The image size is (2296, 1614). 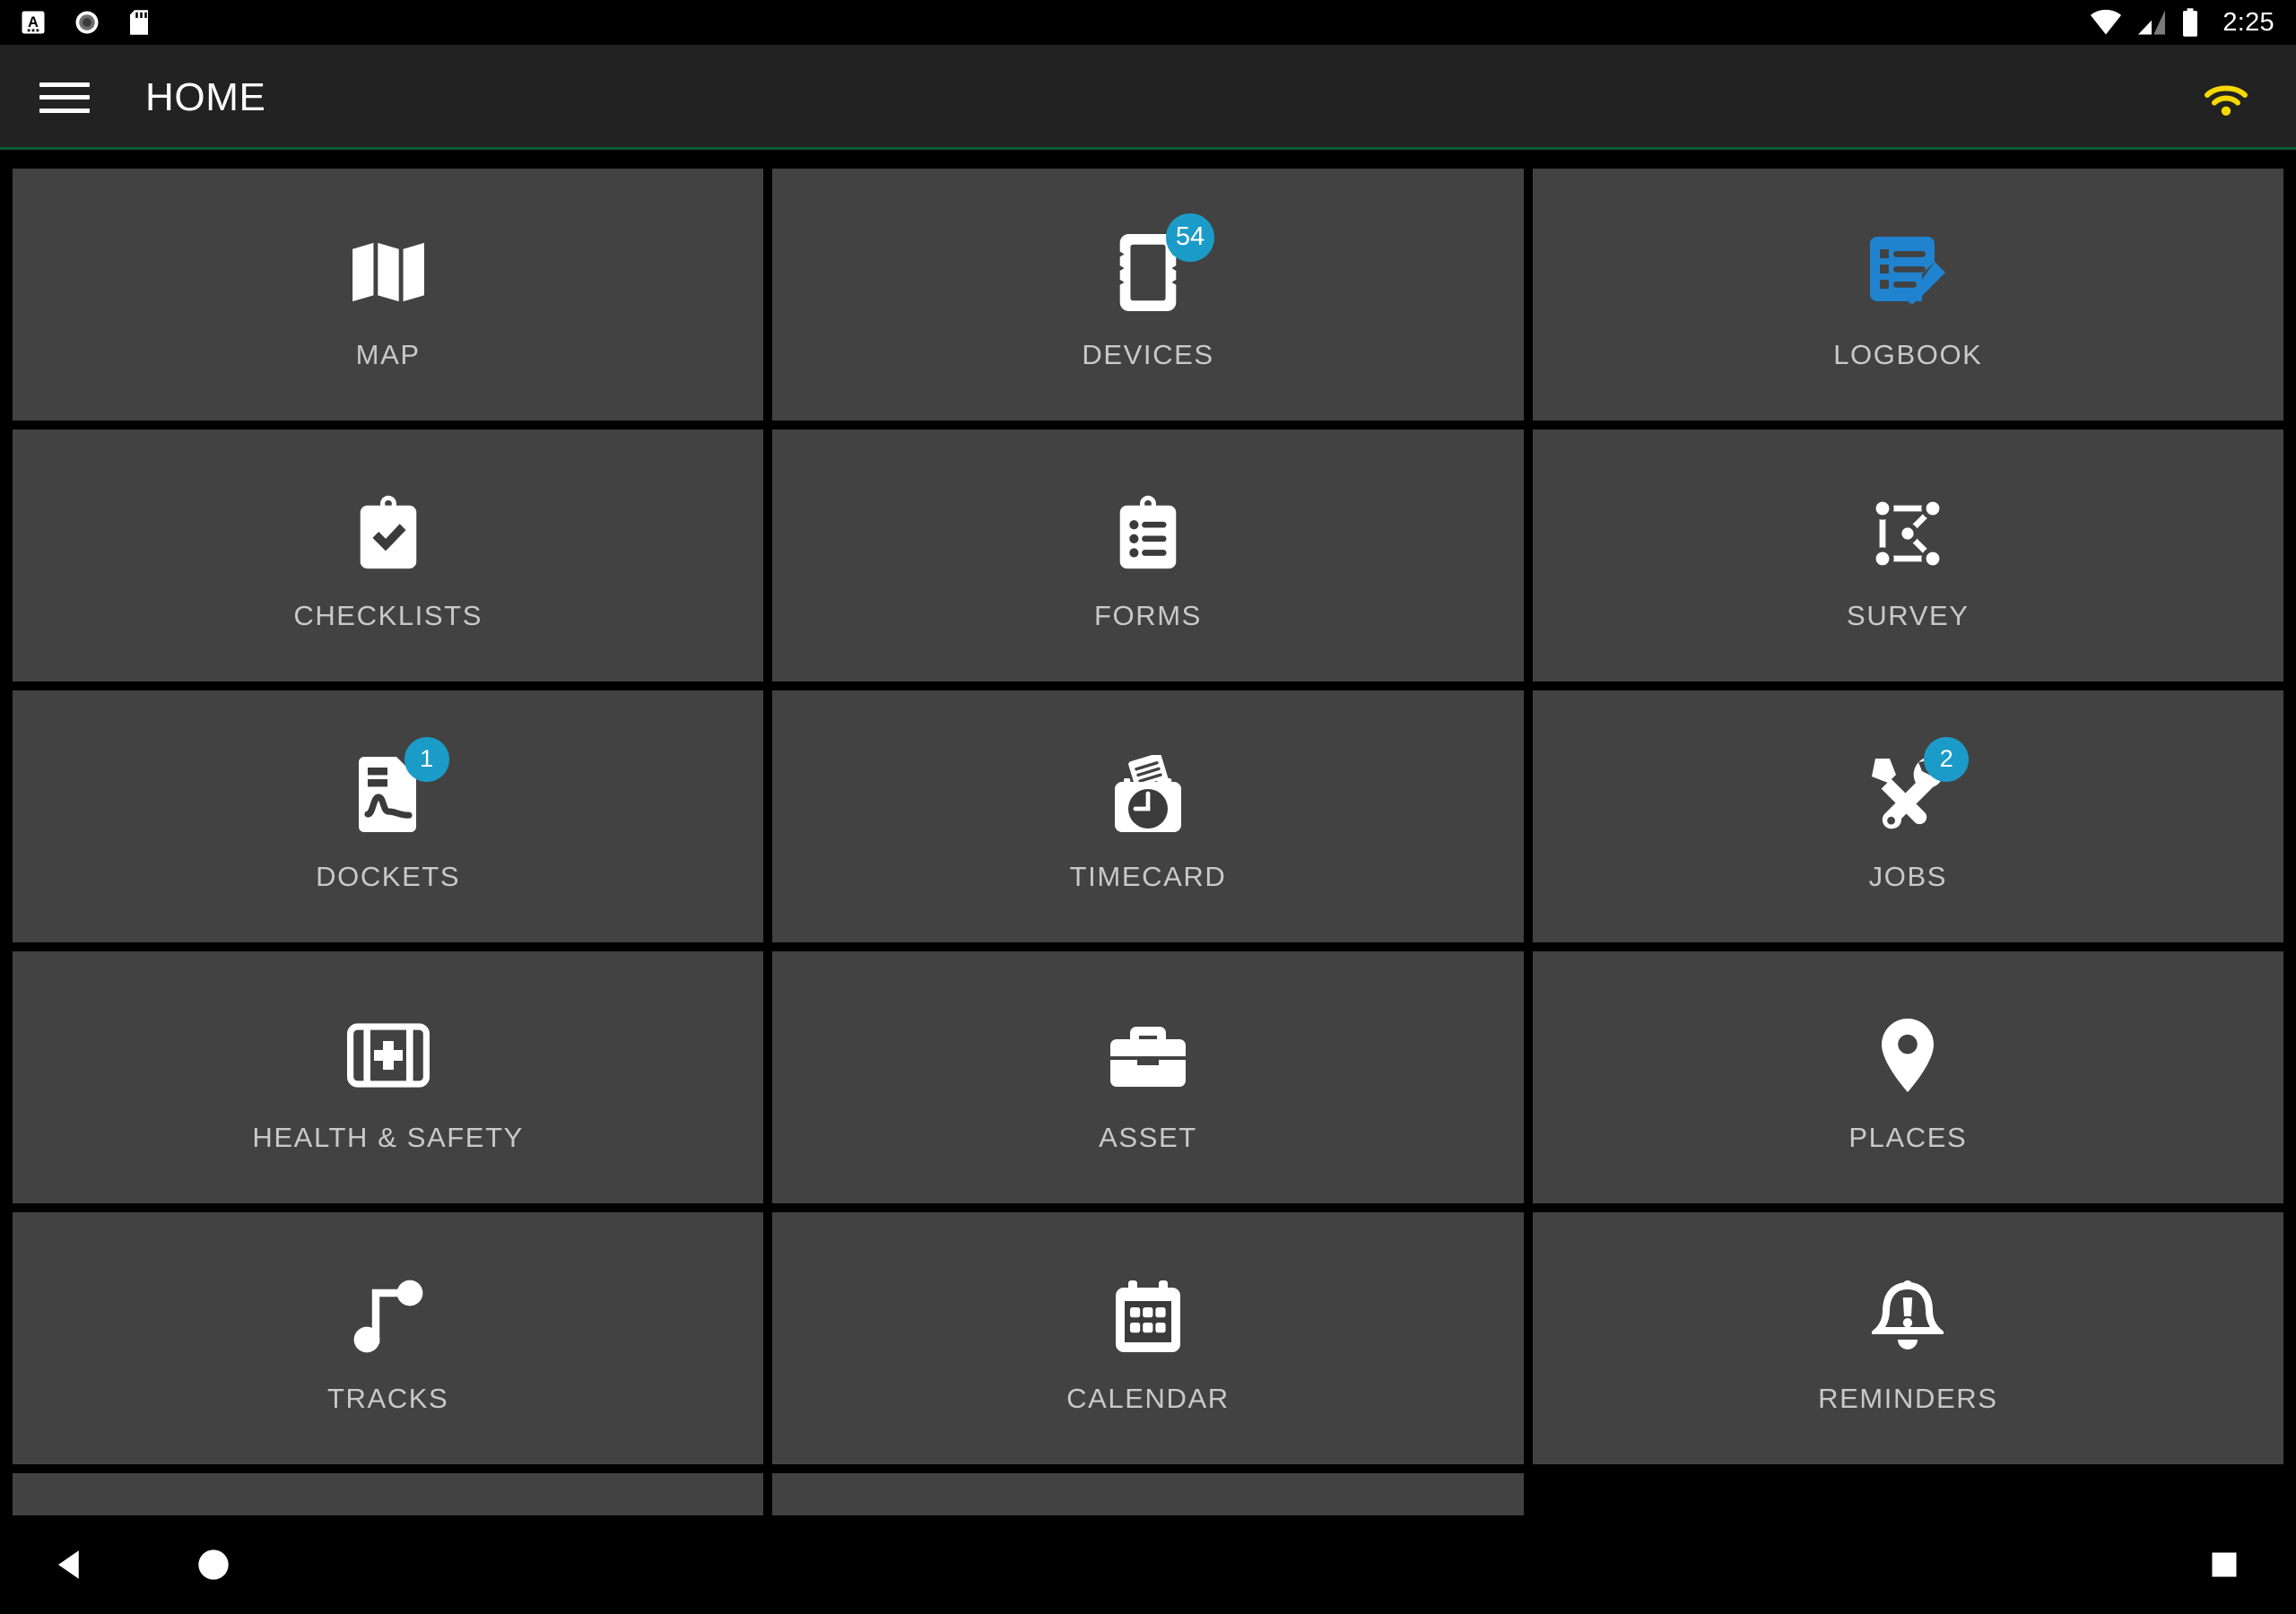 I want to click on forms-icon, so click(x=1148, y=531).